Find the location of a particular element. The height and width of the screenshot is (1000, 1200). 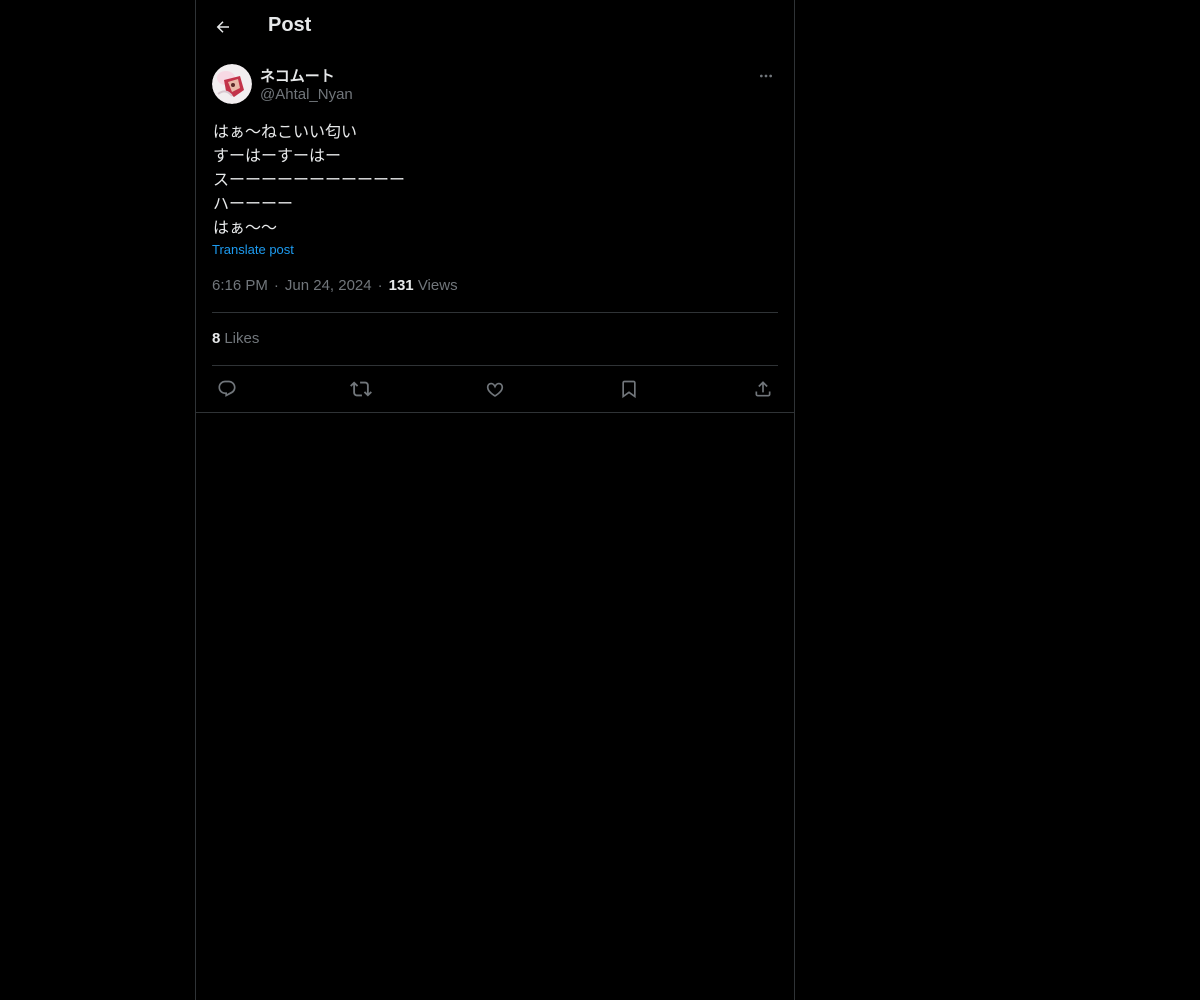

back-button is located at coordinates (223, 27).